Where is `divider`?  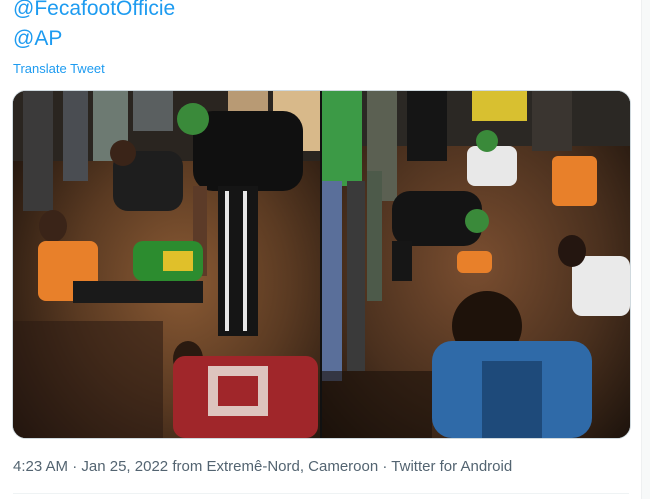
divider is located at coordinates (321, 493).